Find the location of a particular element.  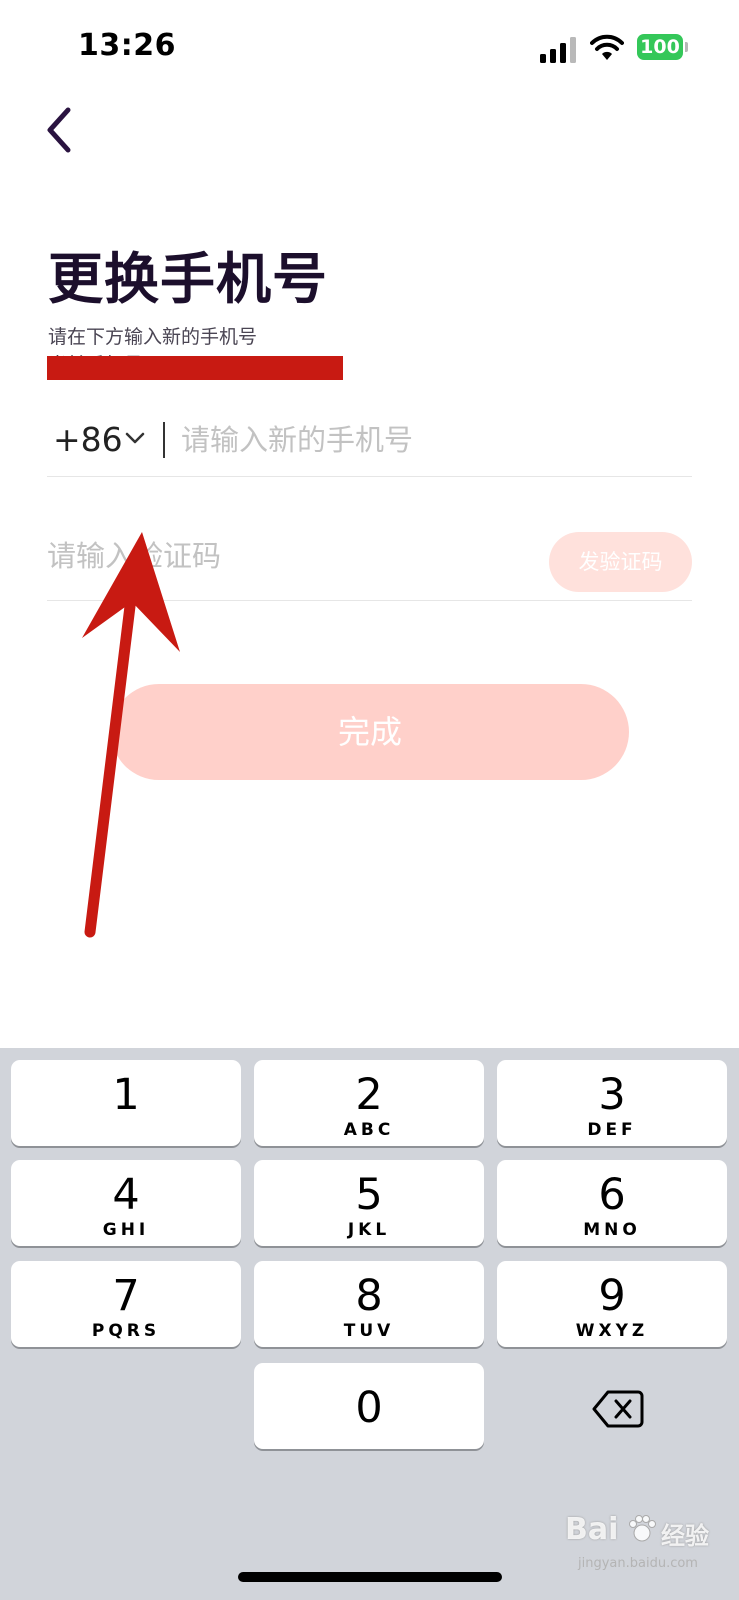

field-divider is located at coordinates (164, 440).